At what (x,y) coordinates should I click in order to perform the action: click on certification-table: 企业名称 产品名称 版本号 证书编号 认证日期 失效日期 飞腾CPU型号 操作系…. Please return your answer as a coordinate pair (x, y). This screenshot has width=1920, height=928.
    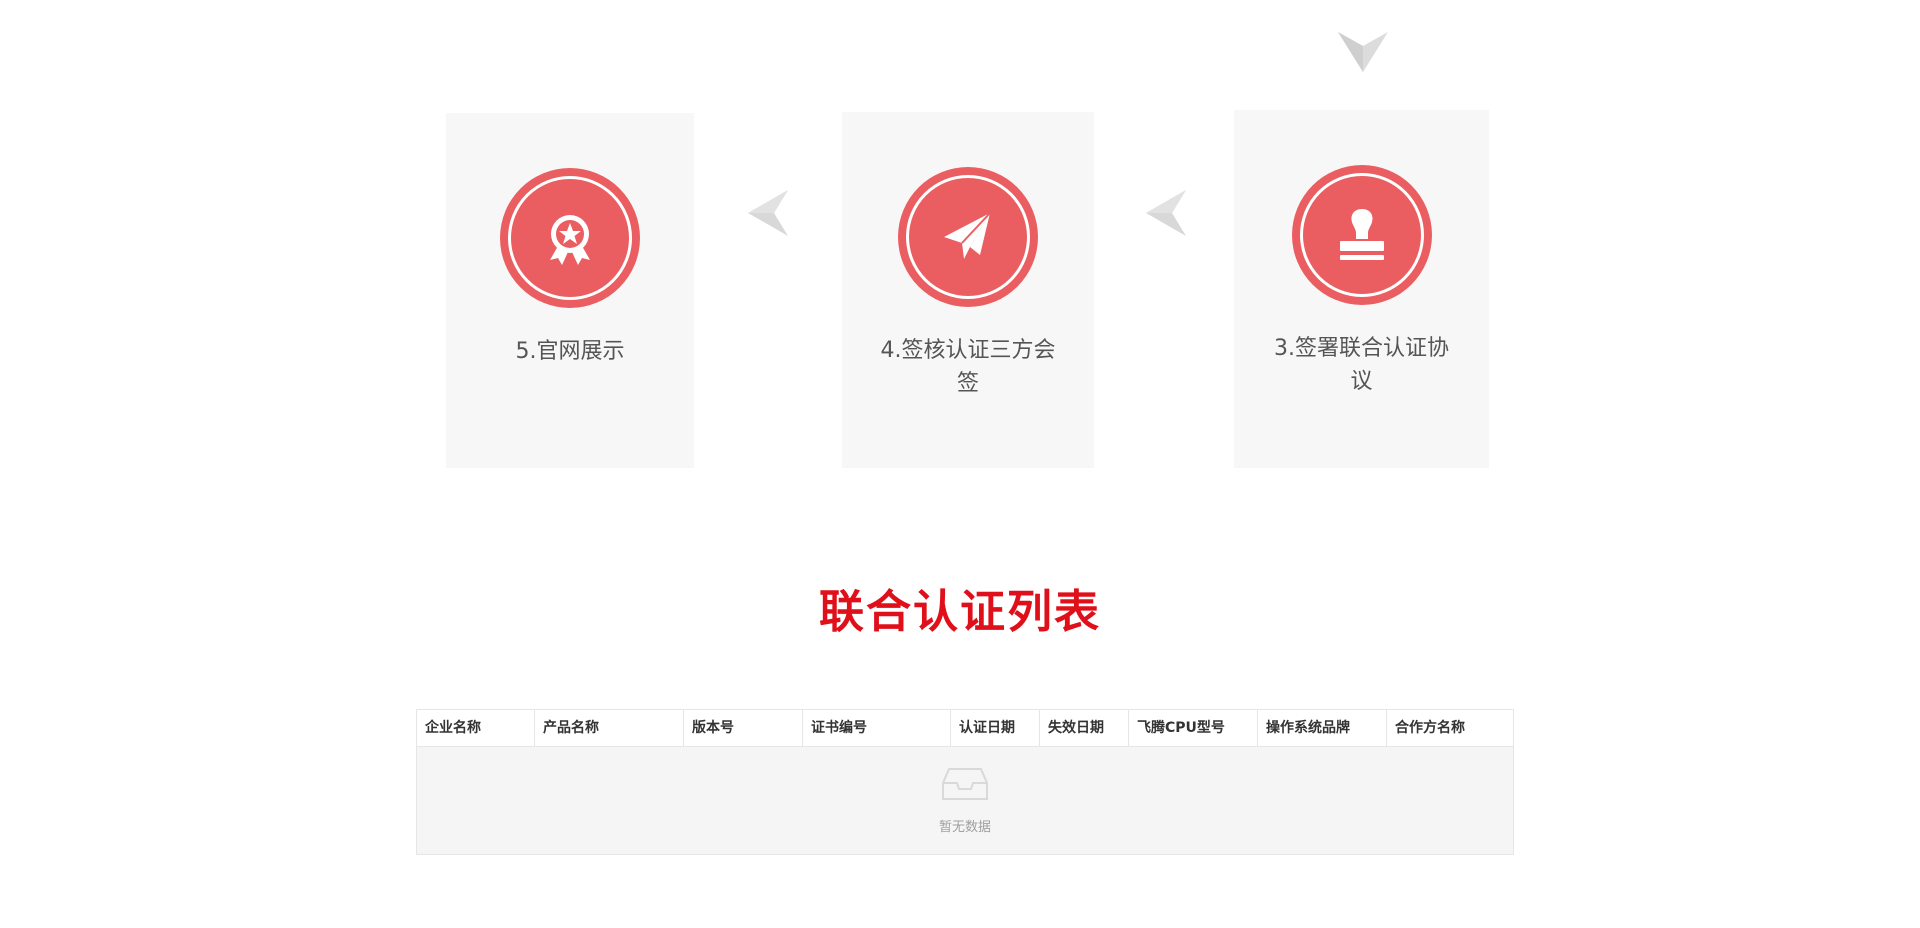
    Looking at the image, I should click on (965, 782).